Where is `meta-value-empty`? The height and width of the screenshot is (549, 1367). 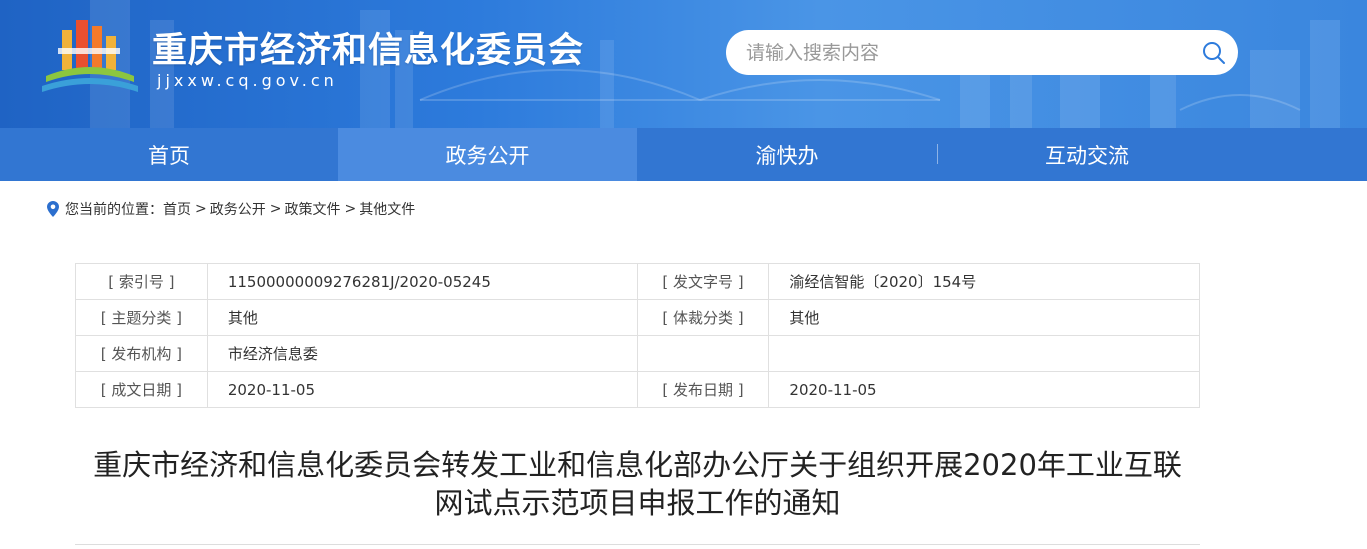 meta-value-empty is located at coordinates (984, 353).